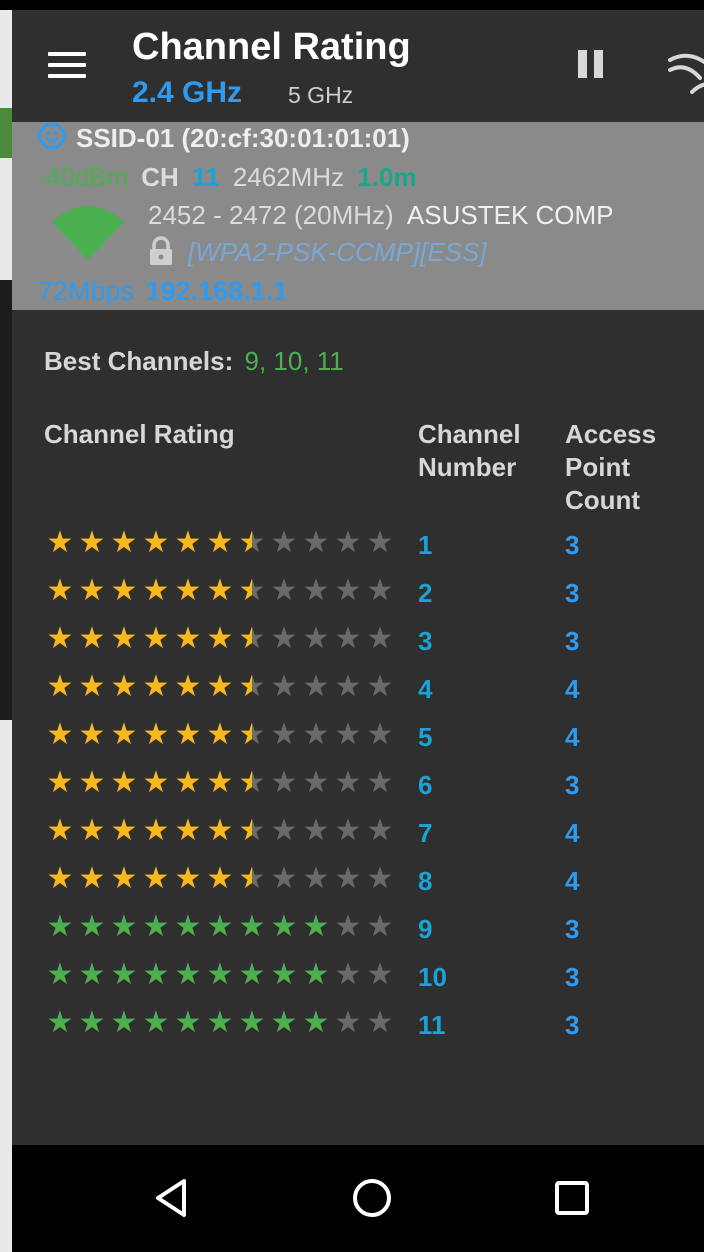 This screenshot has height=1252, width=704. Describe the element at coordinates (572, 881) in the screenshot. I see `ap-count: 4` at that location.